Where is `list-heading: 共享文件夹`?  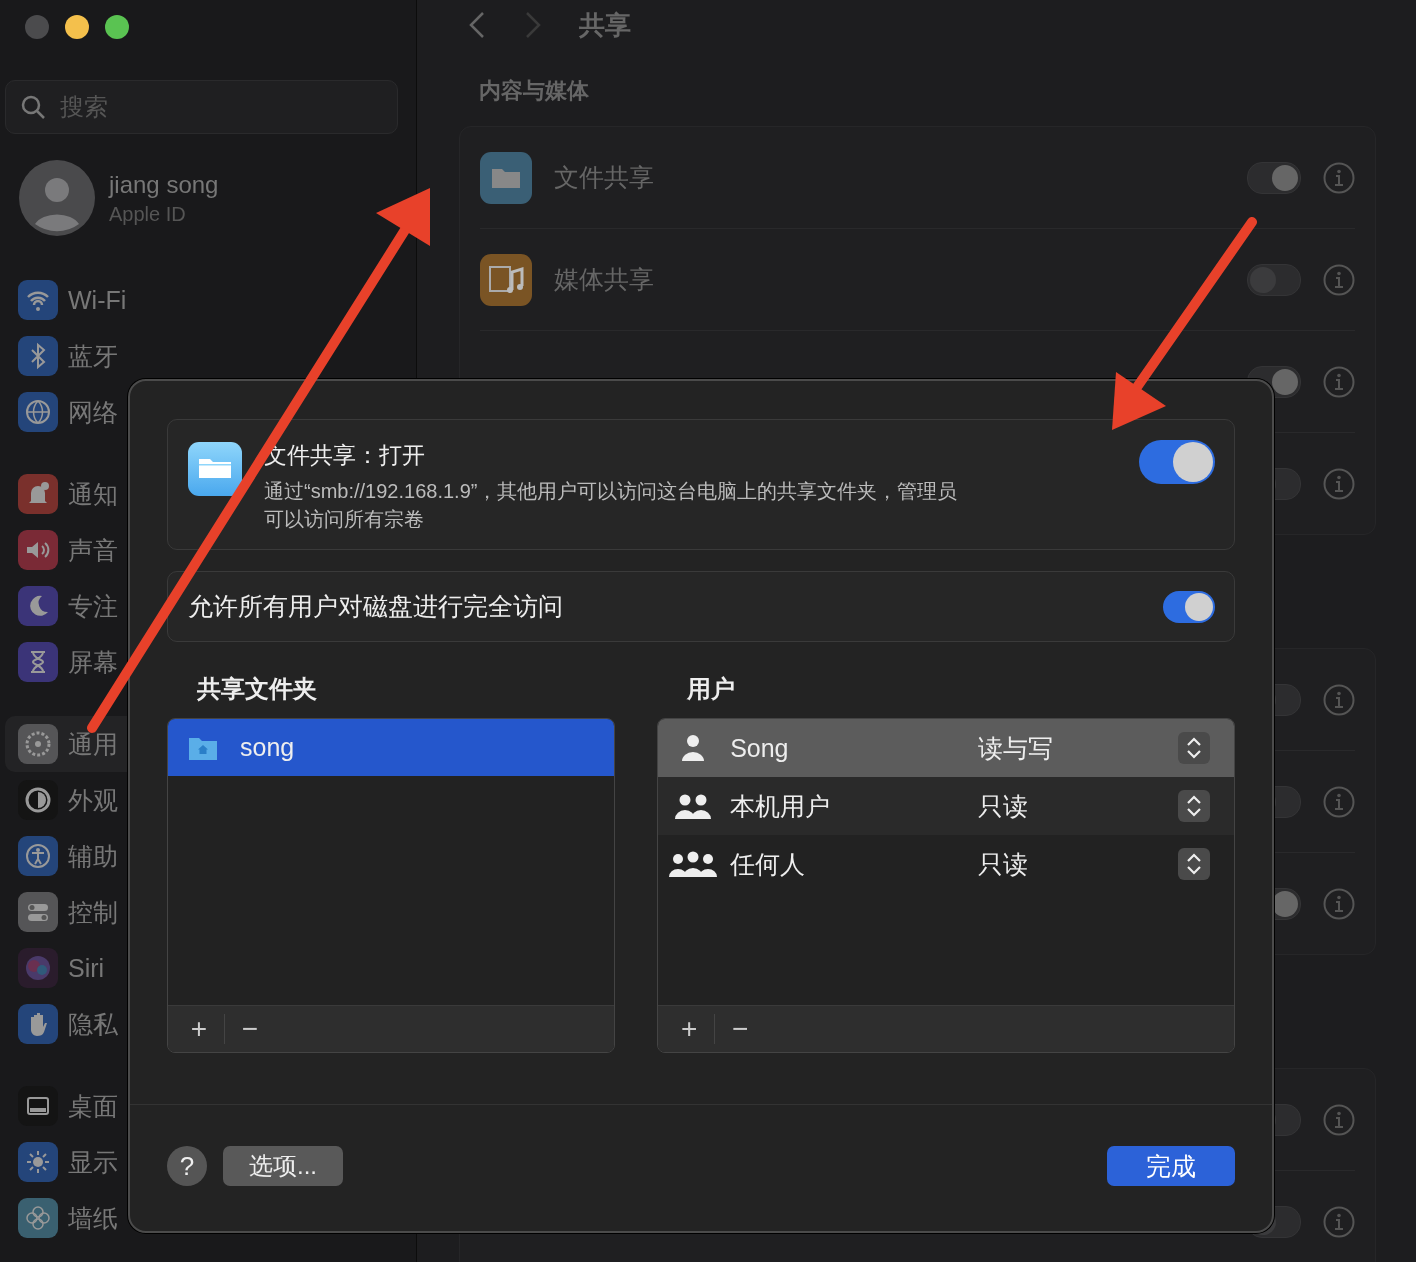
list-heading: 共享文件夹 is located at coordinates (257, 689).